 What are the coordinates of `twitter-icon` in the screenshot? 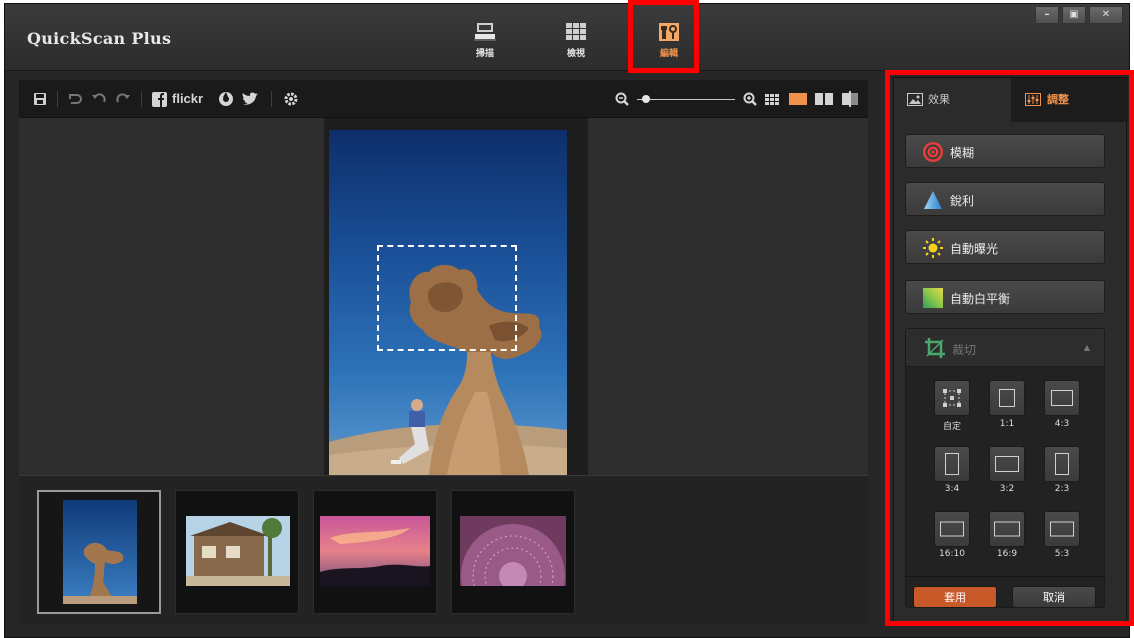 It's located at (250, 99).